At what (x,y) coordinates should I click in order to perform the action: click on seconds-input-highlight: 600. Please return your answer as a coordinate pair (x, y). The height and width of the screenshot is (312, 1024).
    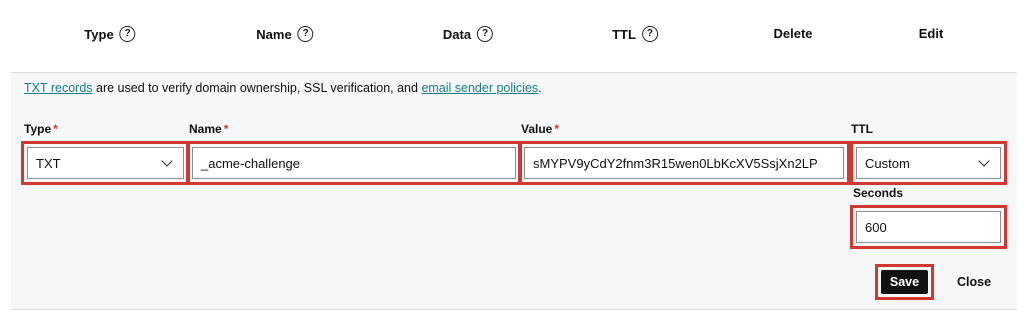
    Looking at the image, I should click on (928, 227).